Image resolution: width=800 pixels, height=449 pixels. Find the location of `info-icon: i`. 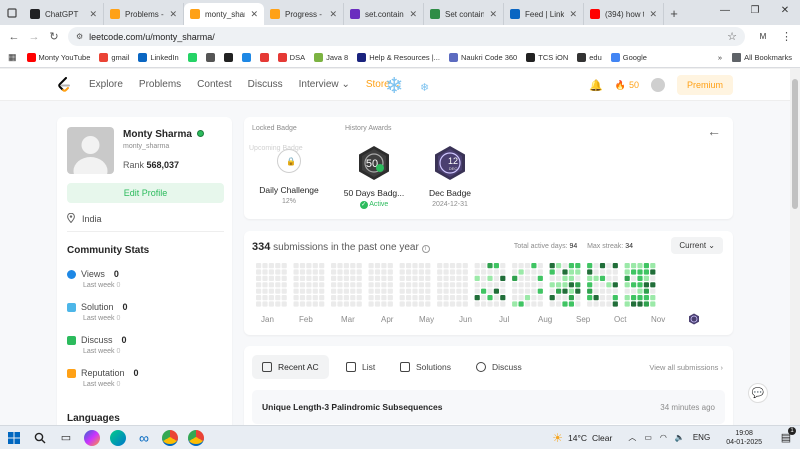

info-icon: i is located at coordinates (425, 249).